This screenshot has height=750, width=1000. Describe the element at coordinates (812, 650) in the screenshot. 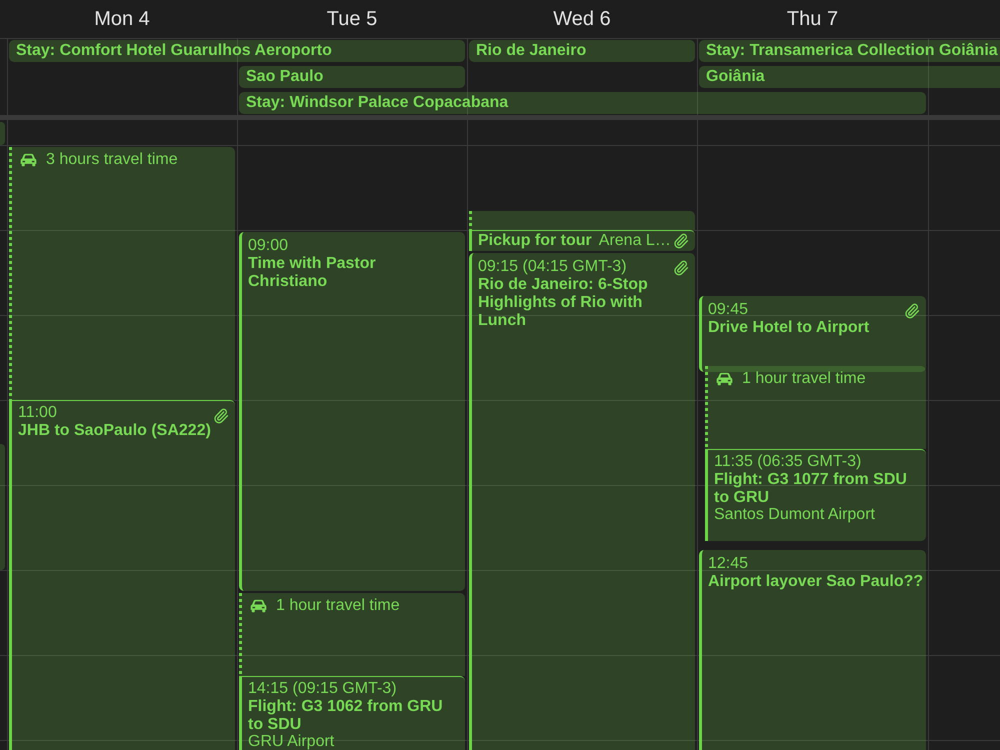

I see `event-card: 12:45 Airport layover Sao Paulo??` at that location.